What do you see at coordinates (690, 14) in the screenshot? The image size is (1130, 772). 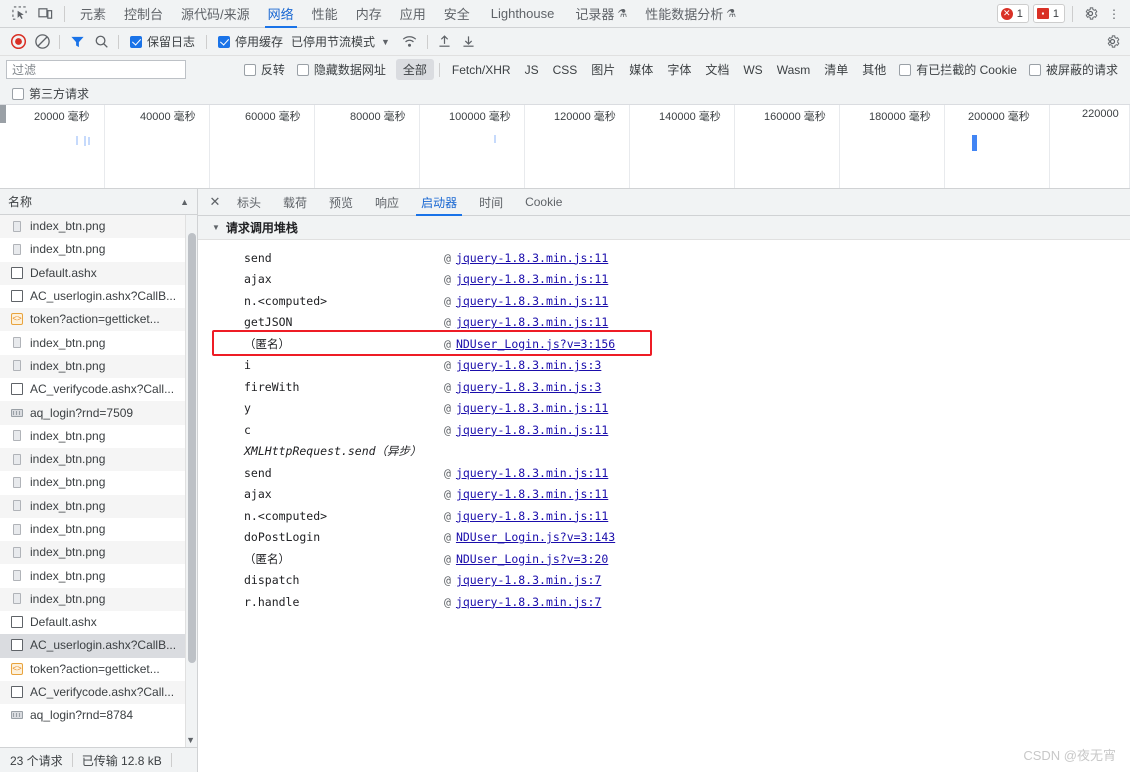 I see `tab-performance-insights: 性能数据分析 ⚗` at bounding box center [690, 14].